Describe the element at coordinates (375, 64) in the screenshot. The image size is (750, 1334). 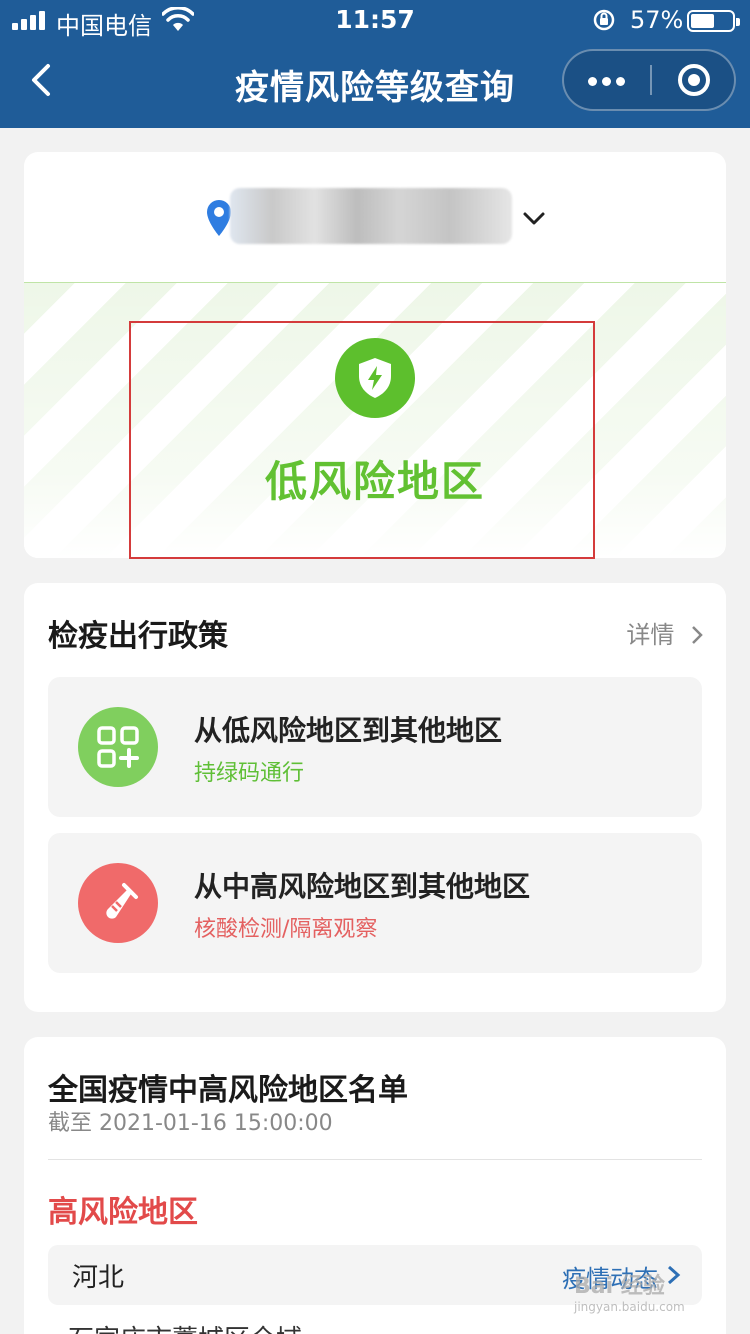
I see `header: 中国电信 11:57 57% 疫情风险等级查询` at that location.